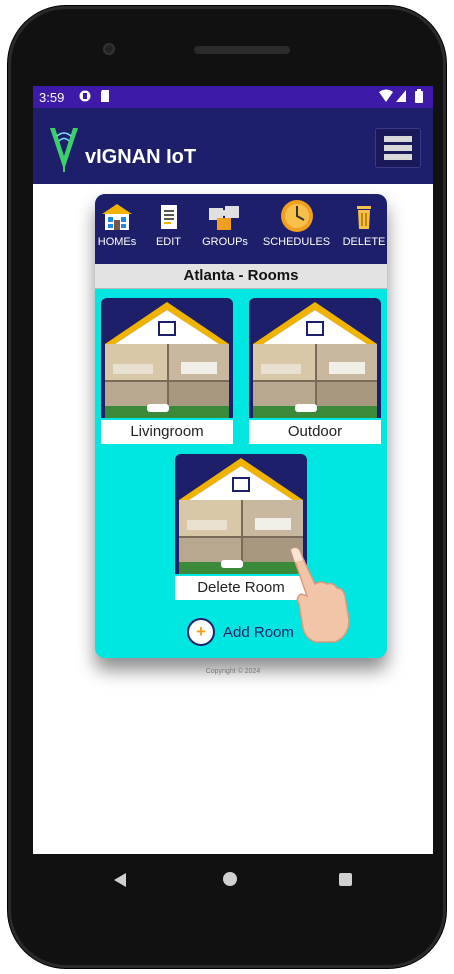 This screenshot has height=974, width=454. I want to click on add-room-button: + Add Room, so click(240, 632).